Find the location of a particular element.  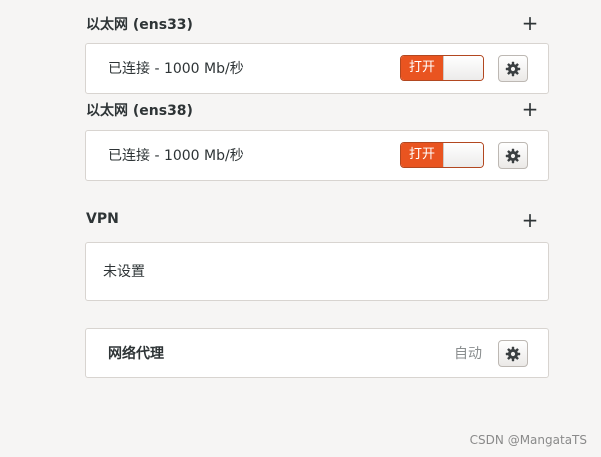

ethernet-ens33-toggle: 打开 is located at coordinates (442, 68).